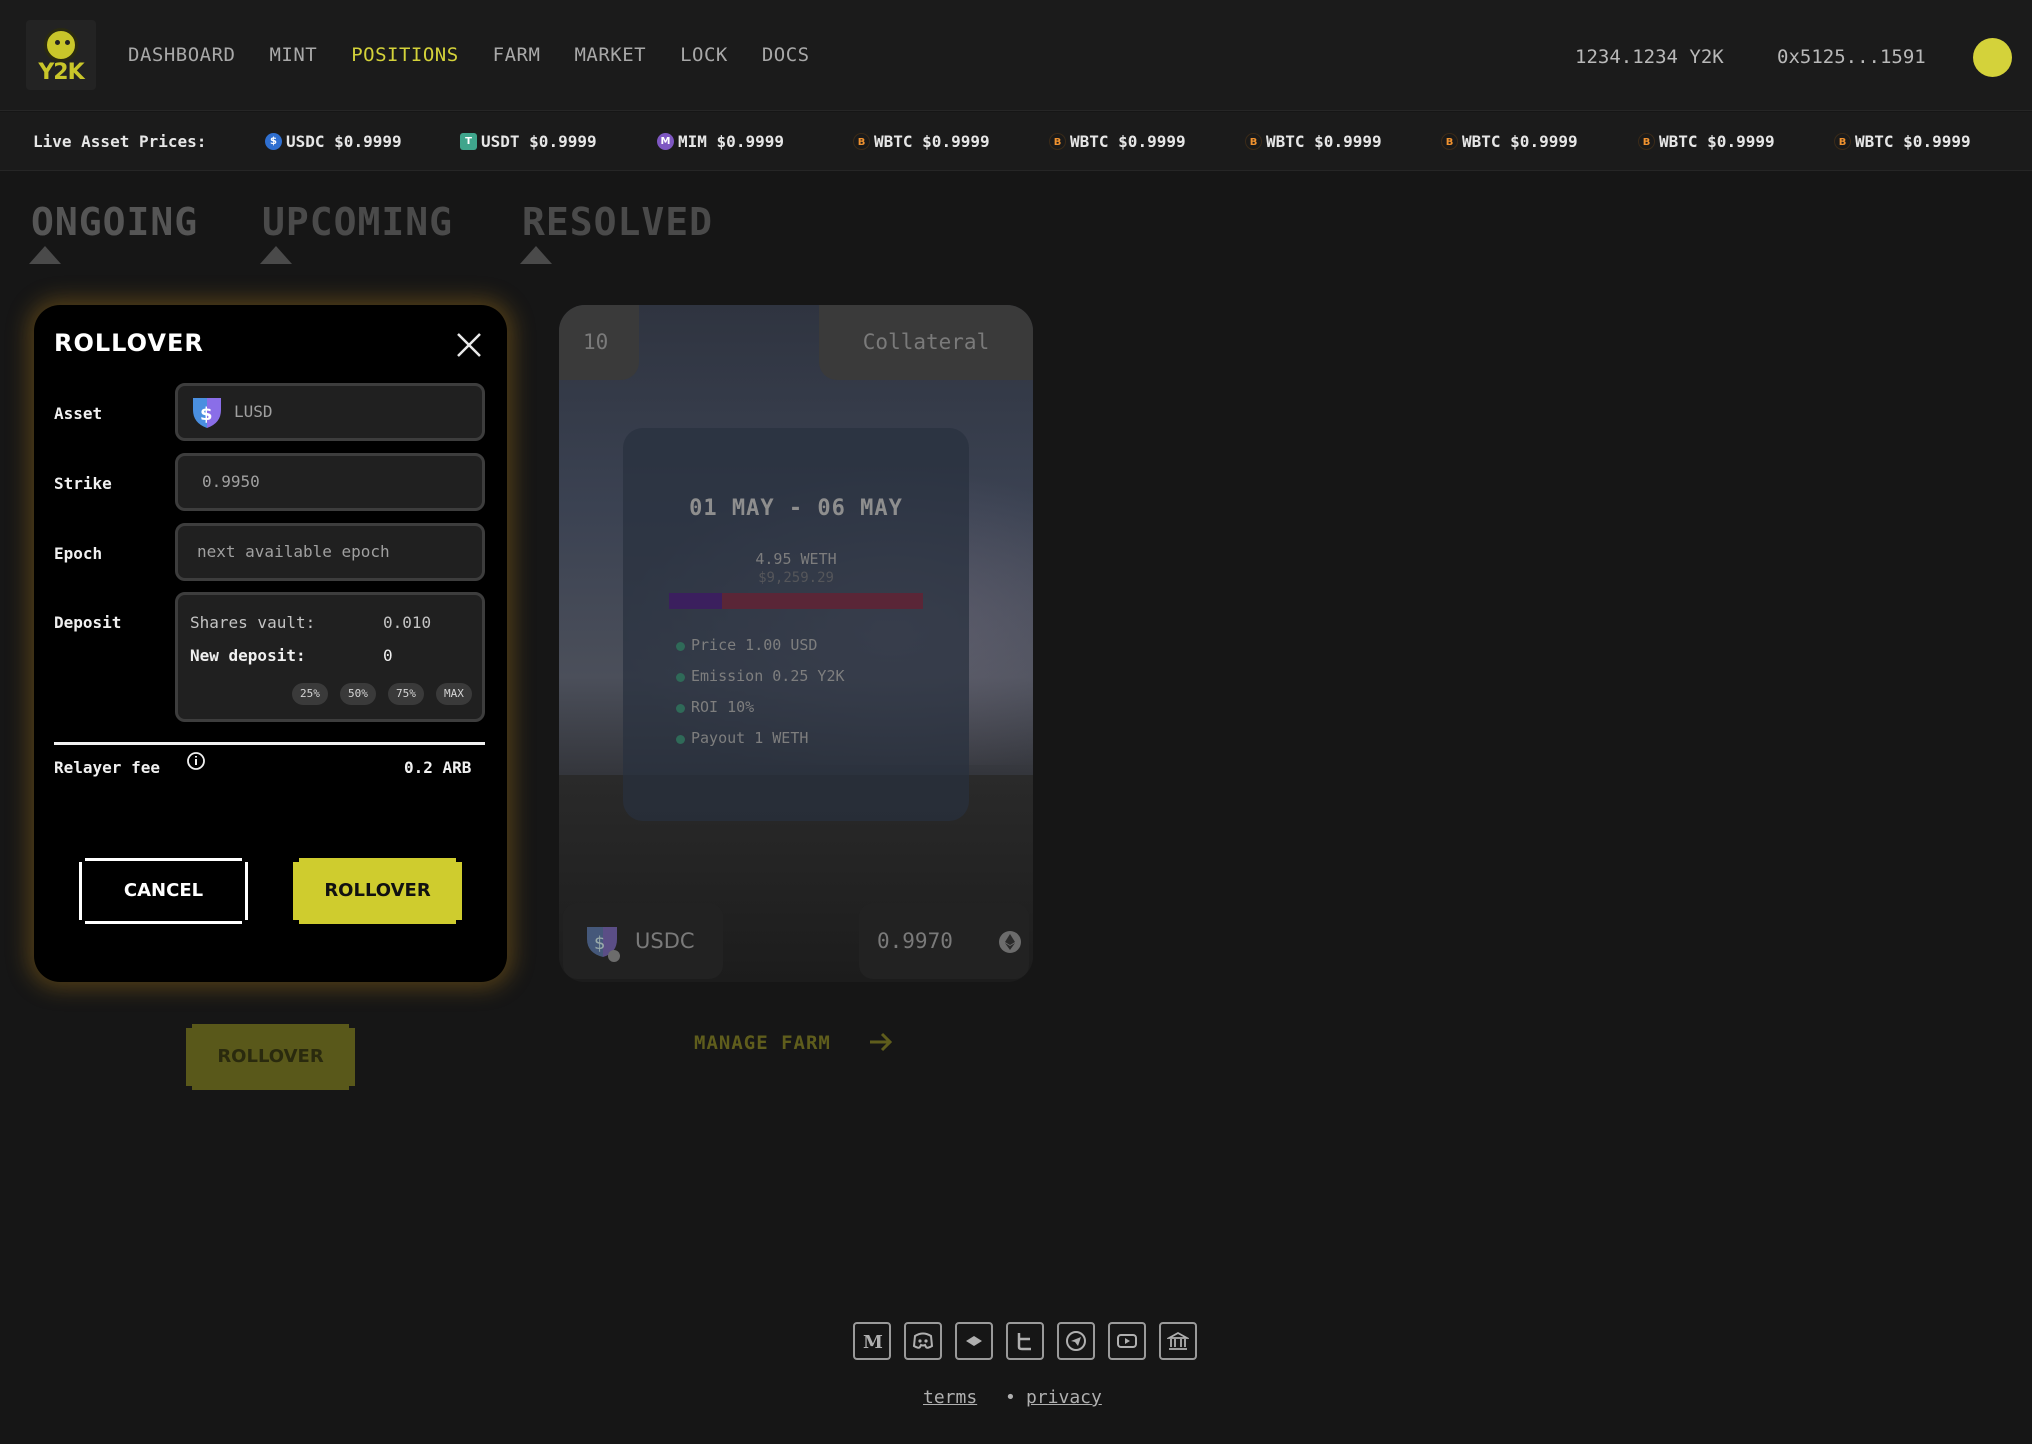 The height and width of the screenshot is (1444, 2032). I want to click on card-type: Collateral, so click(926, 342).